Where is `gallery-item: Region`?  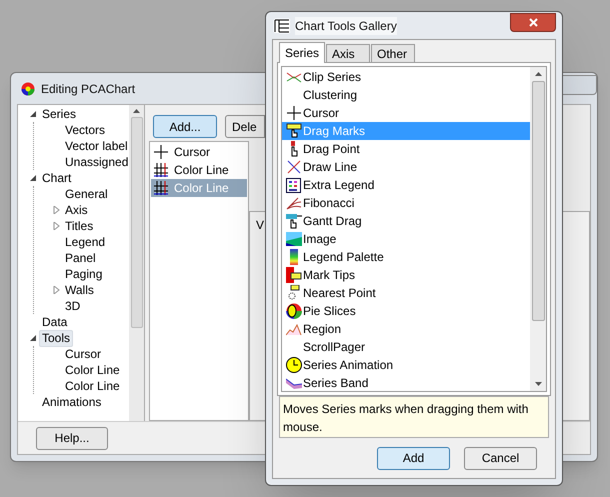 gallery-item: Region is located at coordinates (406, 329).